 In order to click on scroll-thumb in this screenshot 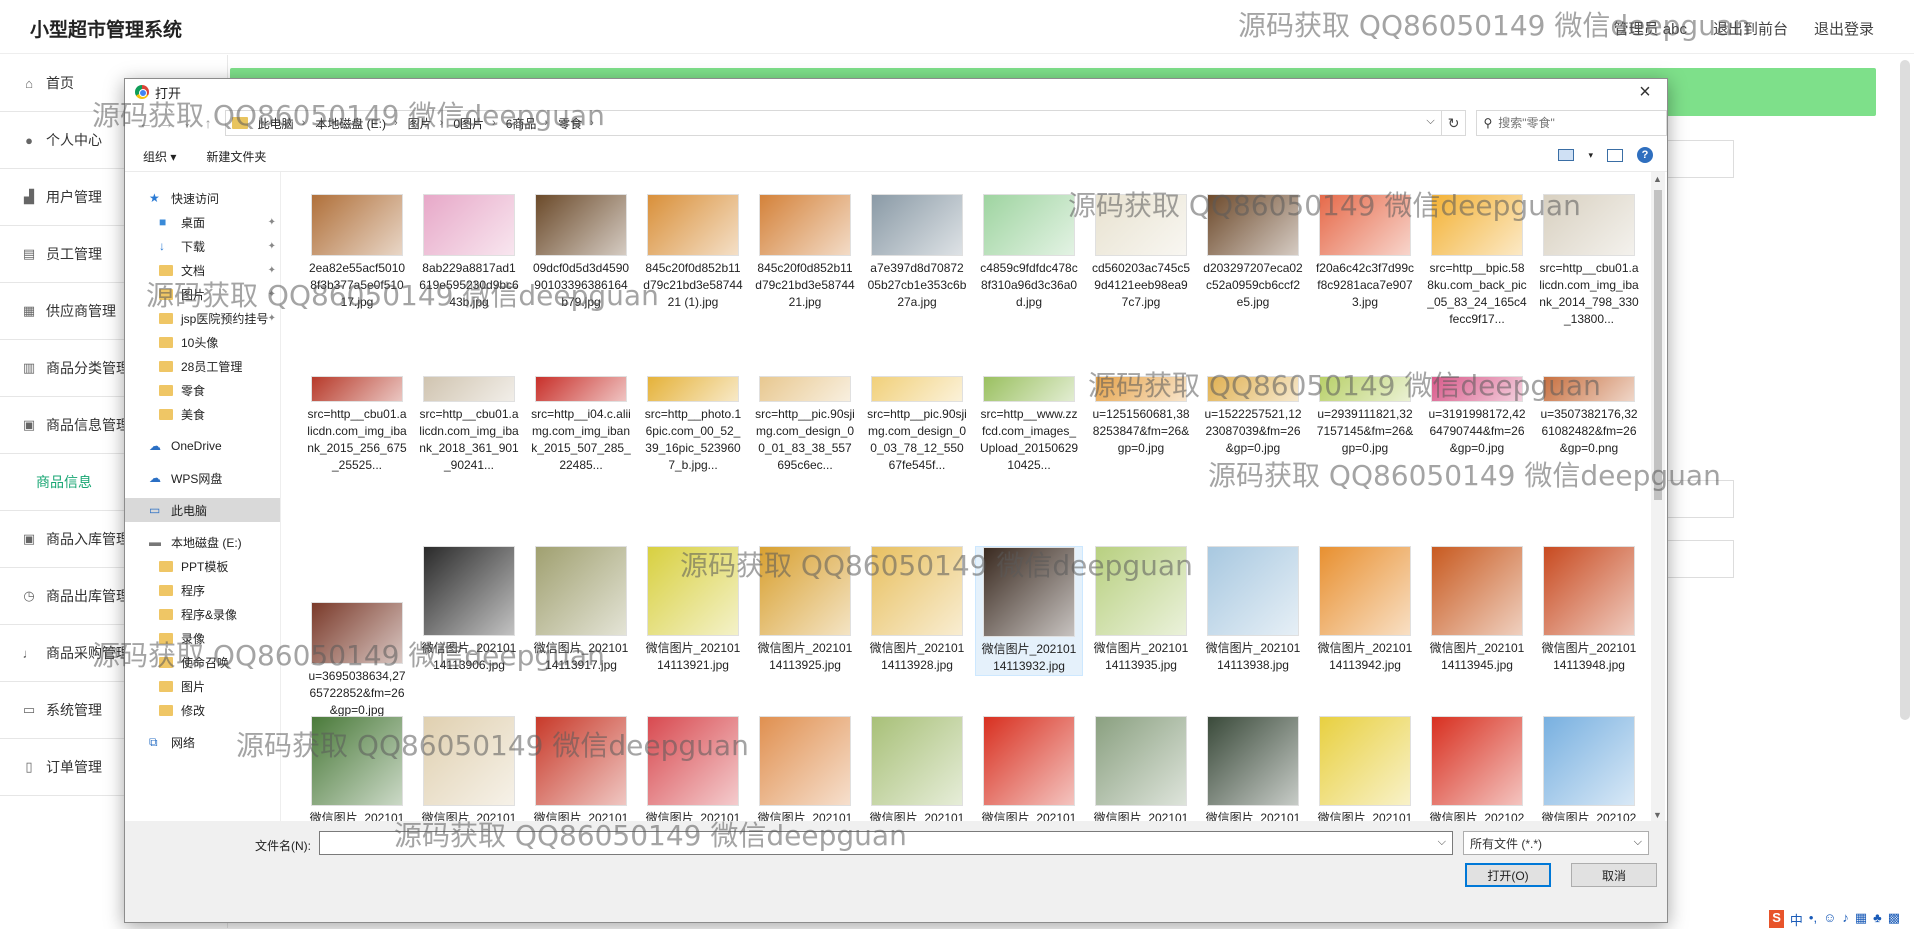, I will do `click(1658, 345)`.